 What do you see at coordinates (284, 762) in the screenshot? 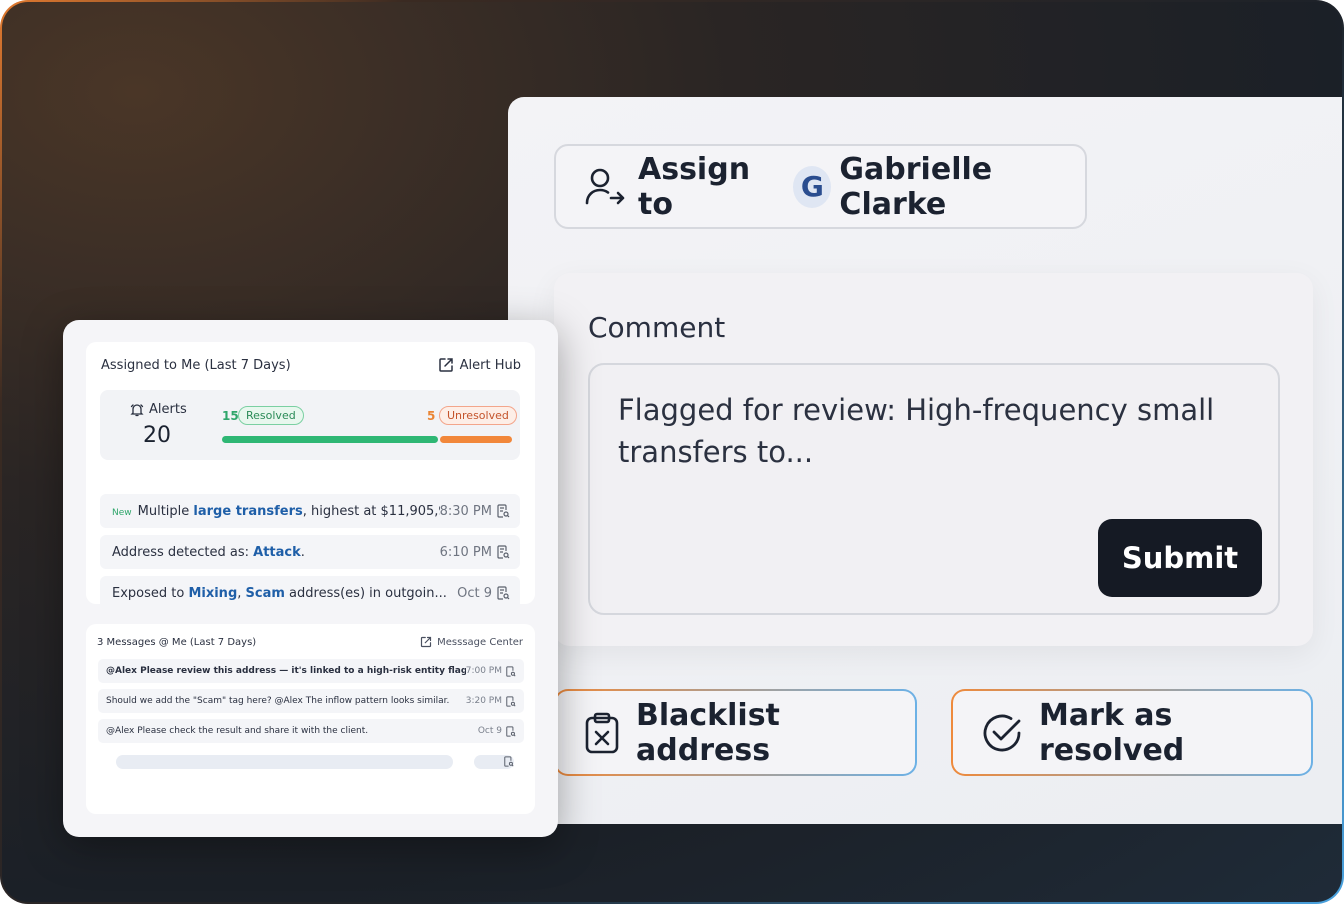
I see `skeleton-text` at bounding box center [284, 762].